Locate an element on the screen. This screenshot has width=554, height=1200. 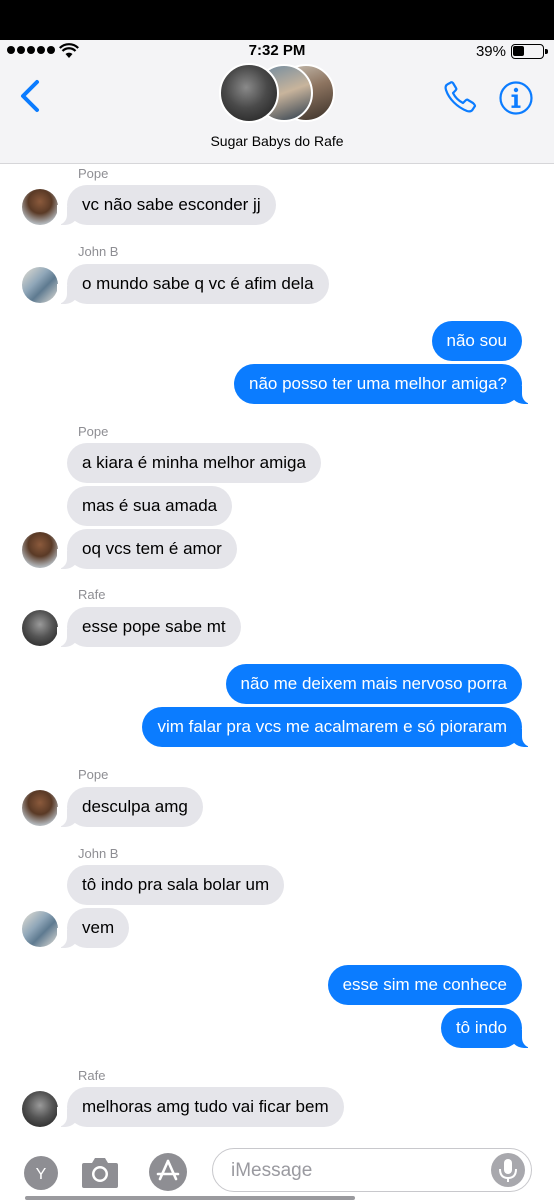
conversation-header: 7:32 PM 39% Sugar Babys do Rafe is located at coordinates (277, 102).